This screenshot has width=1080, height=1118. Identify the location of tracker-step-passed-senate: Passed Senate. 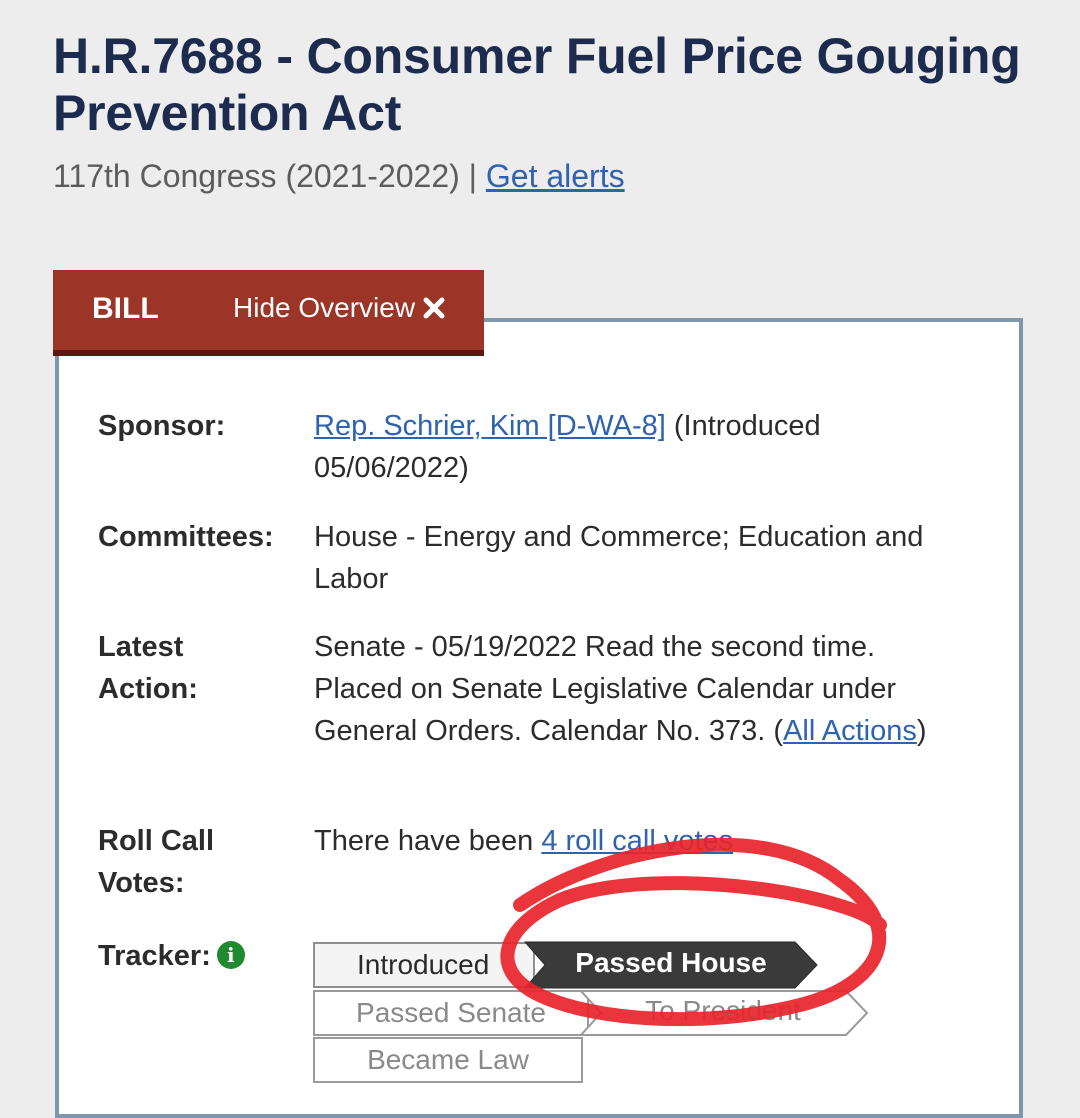
(451, 1013).